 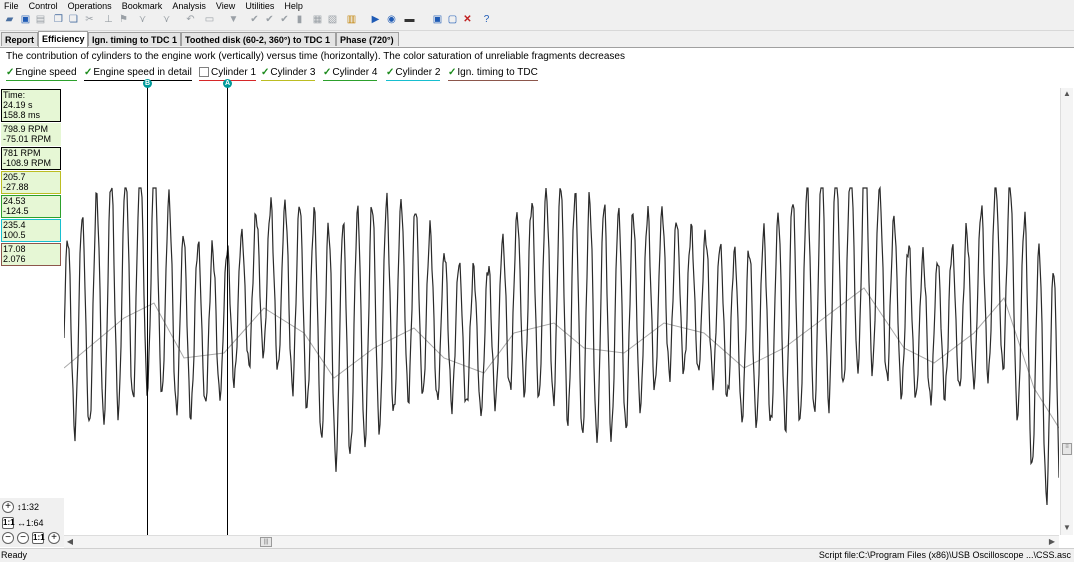 I want to click on legend-cylinder-4: ✓Cylinder 4, so click(x=350, y=74).